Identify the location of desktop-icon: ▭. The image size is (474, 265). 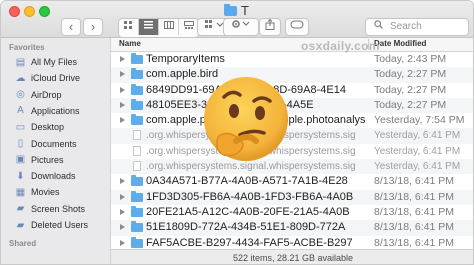
(20, 127).